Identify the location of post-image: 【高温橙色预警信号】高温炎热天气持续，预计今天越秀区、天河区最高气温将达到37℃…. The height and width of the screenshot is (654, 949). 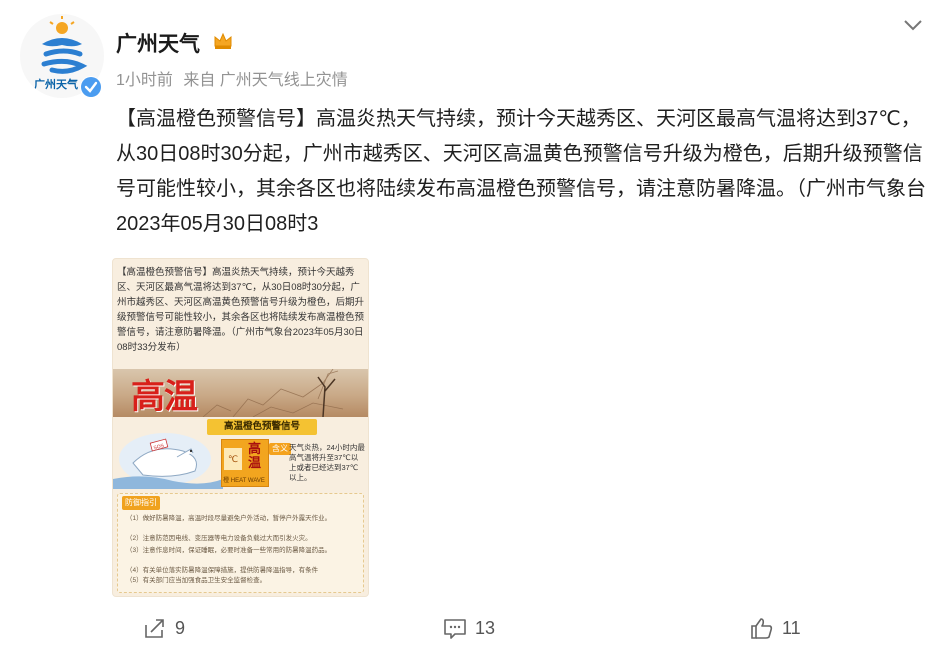
(240, 427).